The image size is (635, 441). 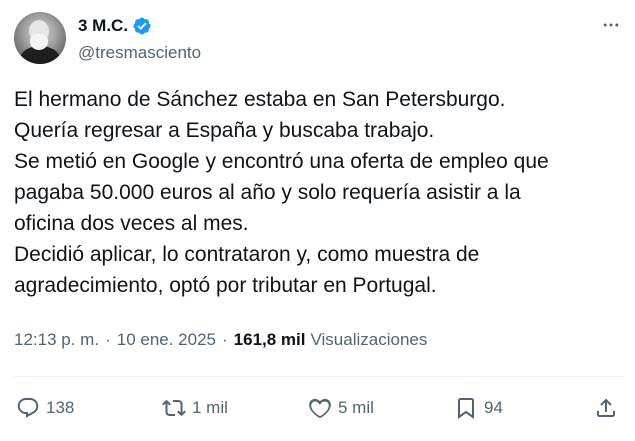 What do you see at coordinates (45, 408) in the screenshot?
I see `reply-button: 138` at bounding box center [45, 408].